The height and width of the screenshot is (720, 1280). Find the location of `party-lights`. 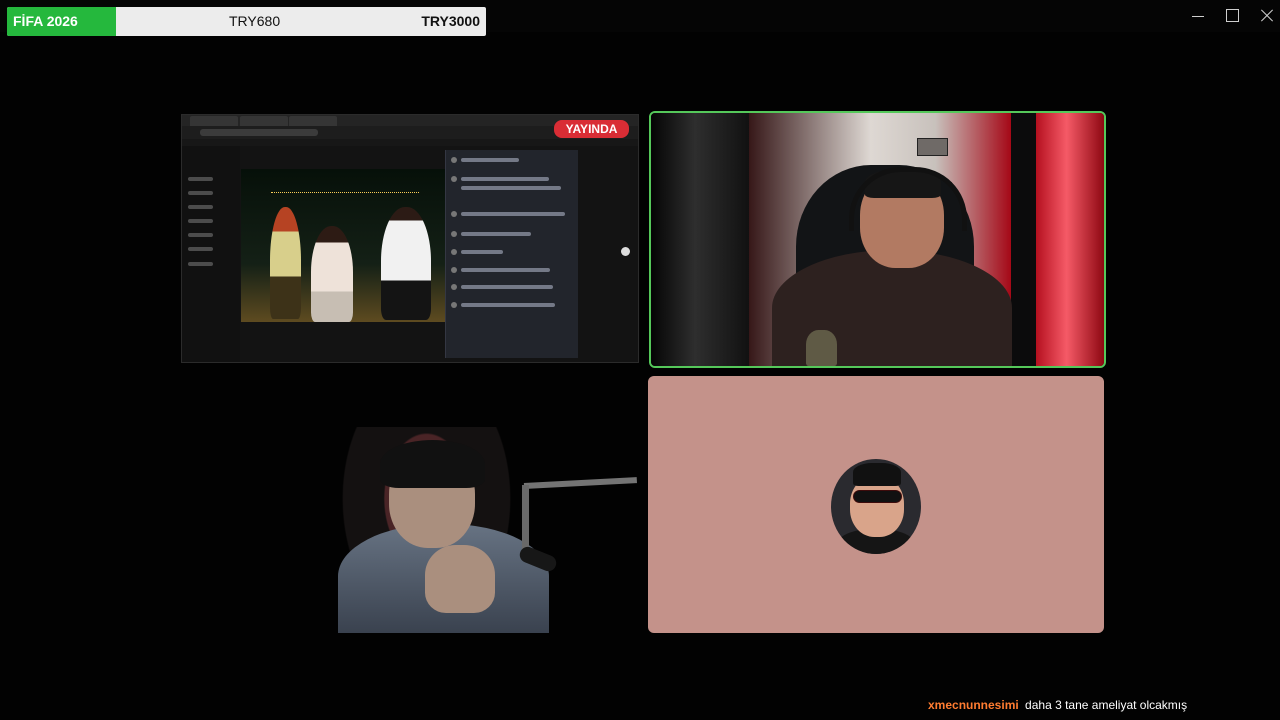

party-lights is located at coordinates (345, 197).